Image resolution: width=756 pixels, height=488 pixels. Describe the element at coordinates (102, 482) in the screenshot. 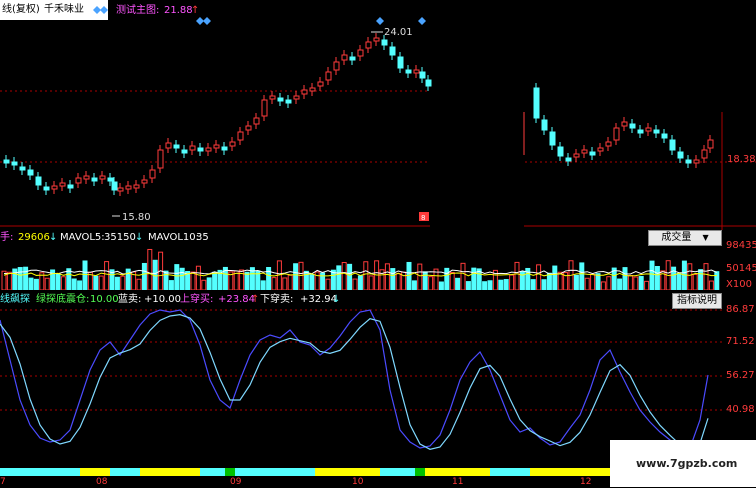

I see `timeline-label: 08` at that location.